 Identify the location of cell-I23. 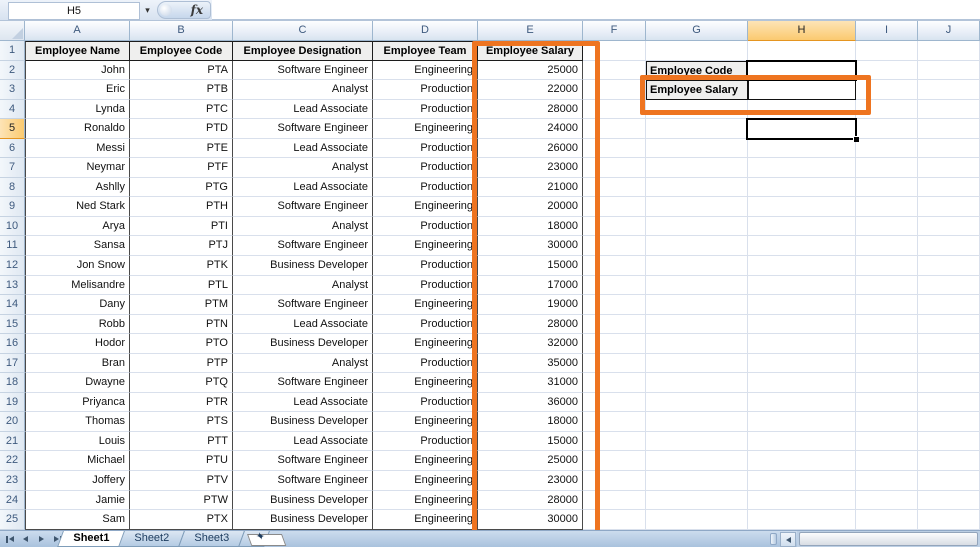
(887, 481).